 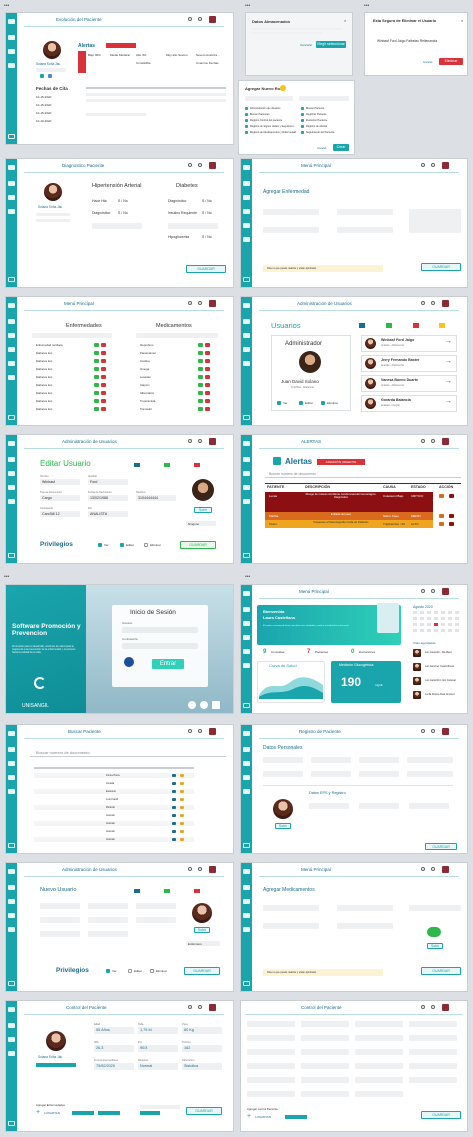 I want to click on close-icon: ×, so click(x=462, y=20).